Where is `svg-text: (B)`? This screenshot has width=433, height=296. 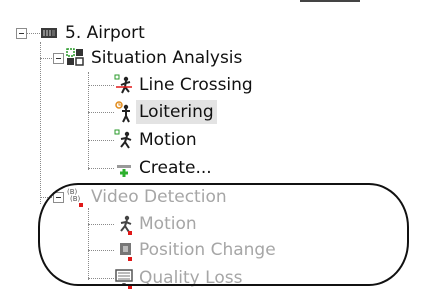
svg-text: (B) is located at coordinates (75, 199).